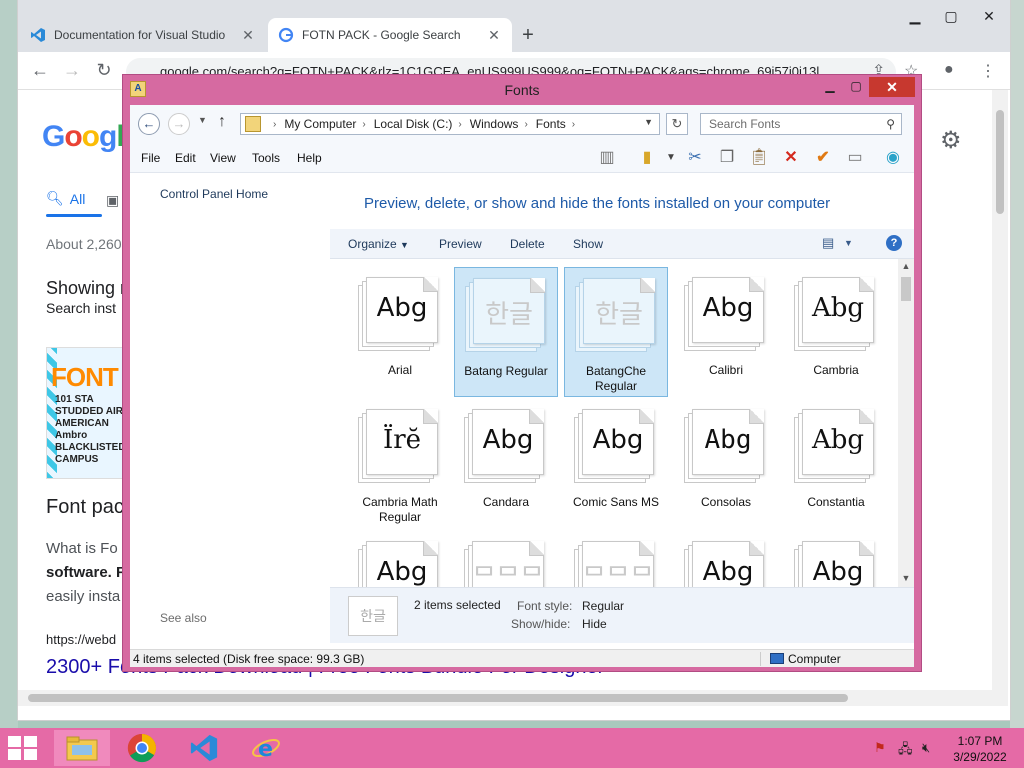 The height and width of the screenshot is (768, 1024). What do you see at coordinates (400, 464) in the screenshot?
I see `font-tile: Ïrĕ Cambria Math Regular` at bounding box center [400, 464].